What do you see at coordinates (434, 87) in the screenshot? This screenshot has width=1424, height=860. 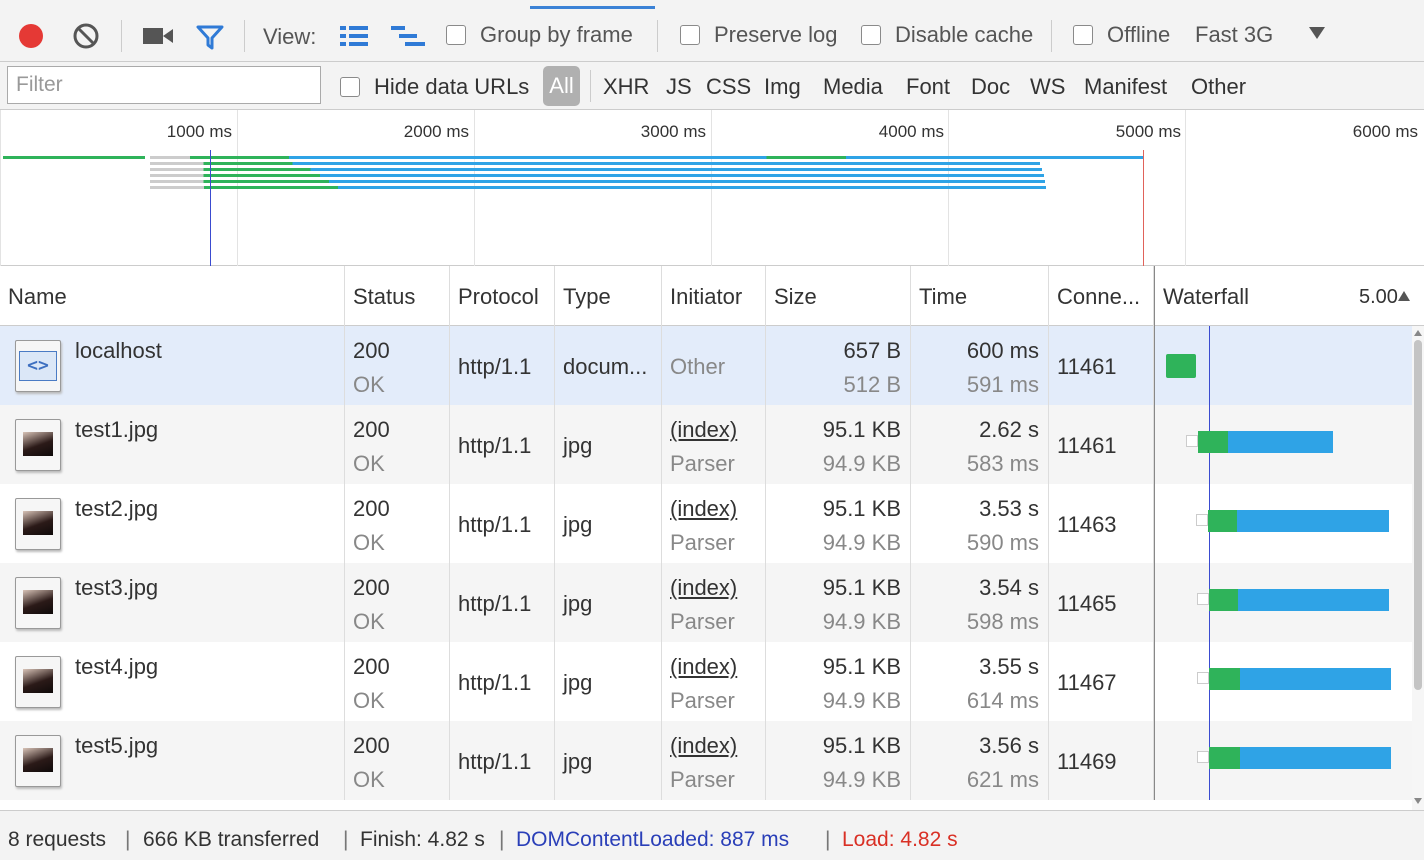 I see `hide-data-urls-checkbox: Hide data URLs` at bounding box center [434, 87].